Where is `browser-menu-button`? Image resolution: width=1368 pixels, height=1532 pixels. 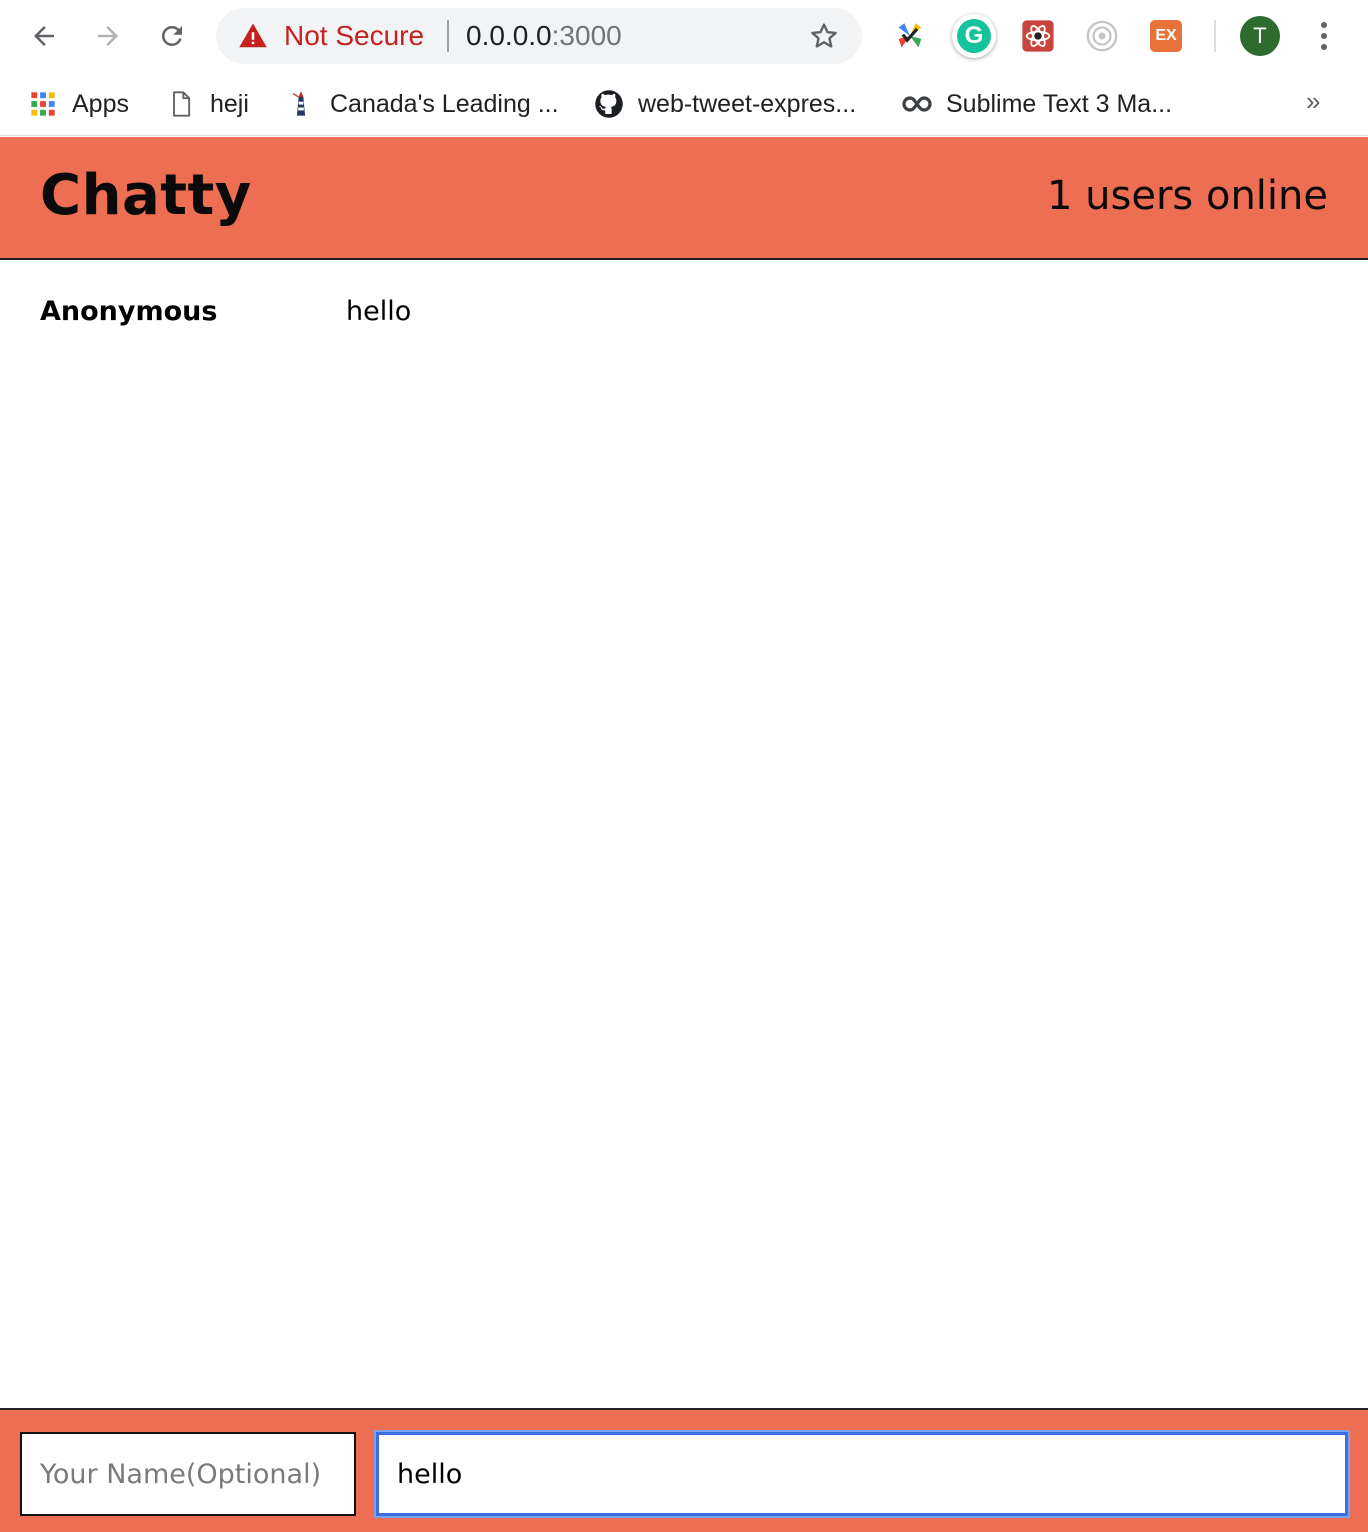 browser-menu-button is located at coordinates (1324, 36).